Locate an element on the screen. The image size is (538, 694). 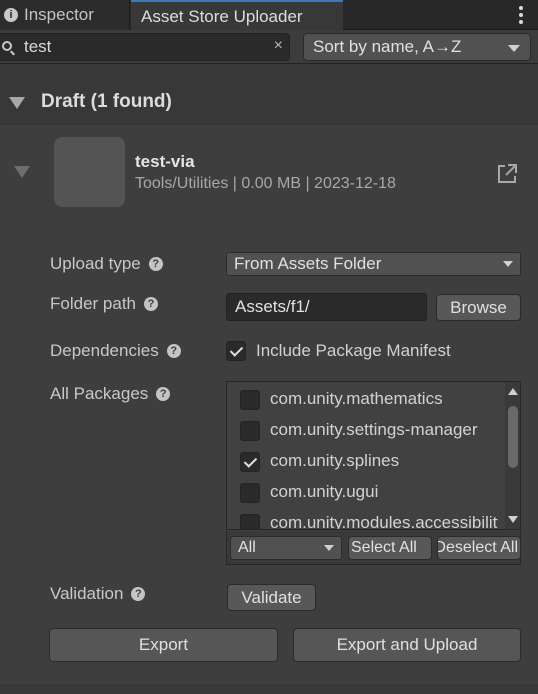
package-thumbnail is located at coordinates (89, 172).